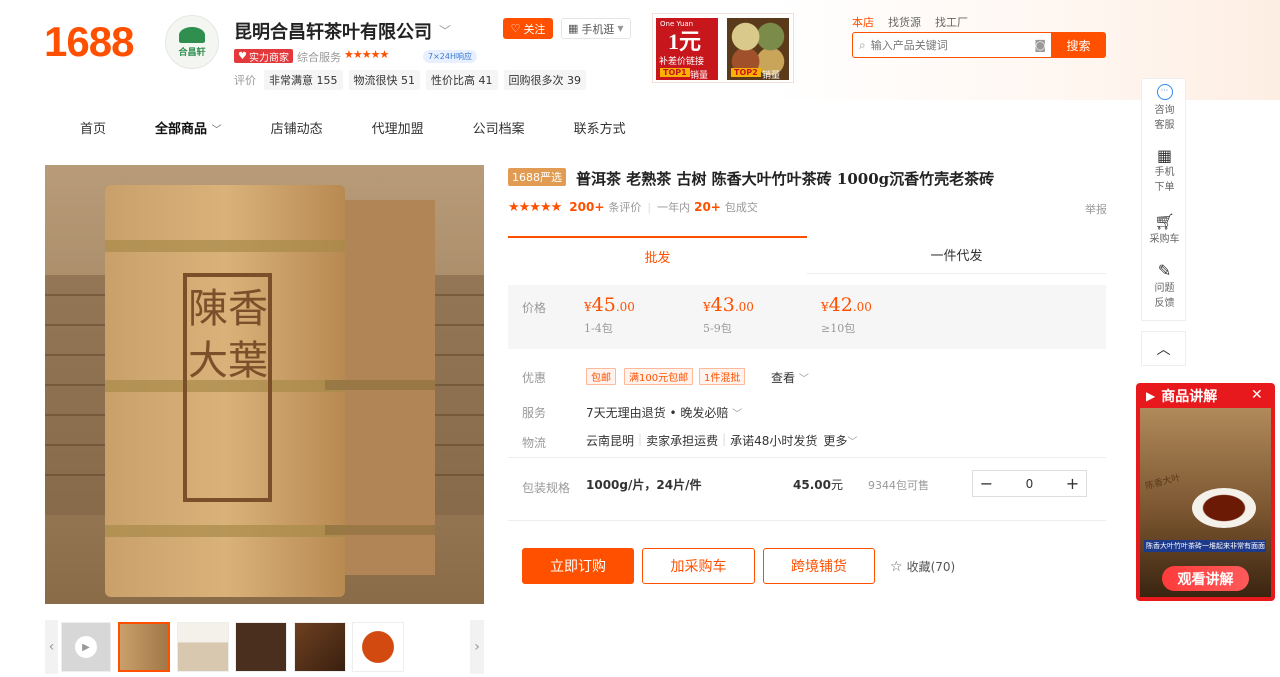 This screenshot has height=677, width=1280. Describe the element at coordinates (682, 62) in the screenshot. I see `promo-line2: 补差价链接` at that location.